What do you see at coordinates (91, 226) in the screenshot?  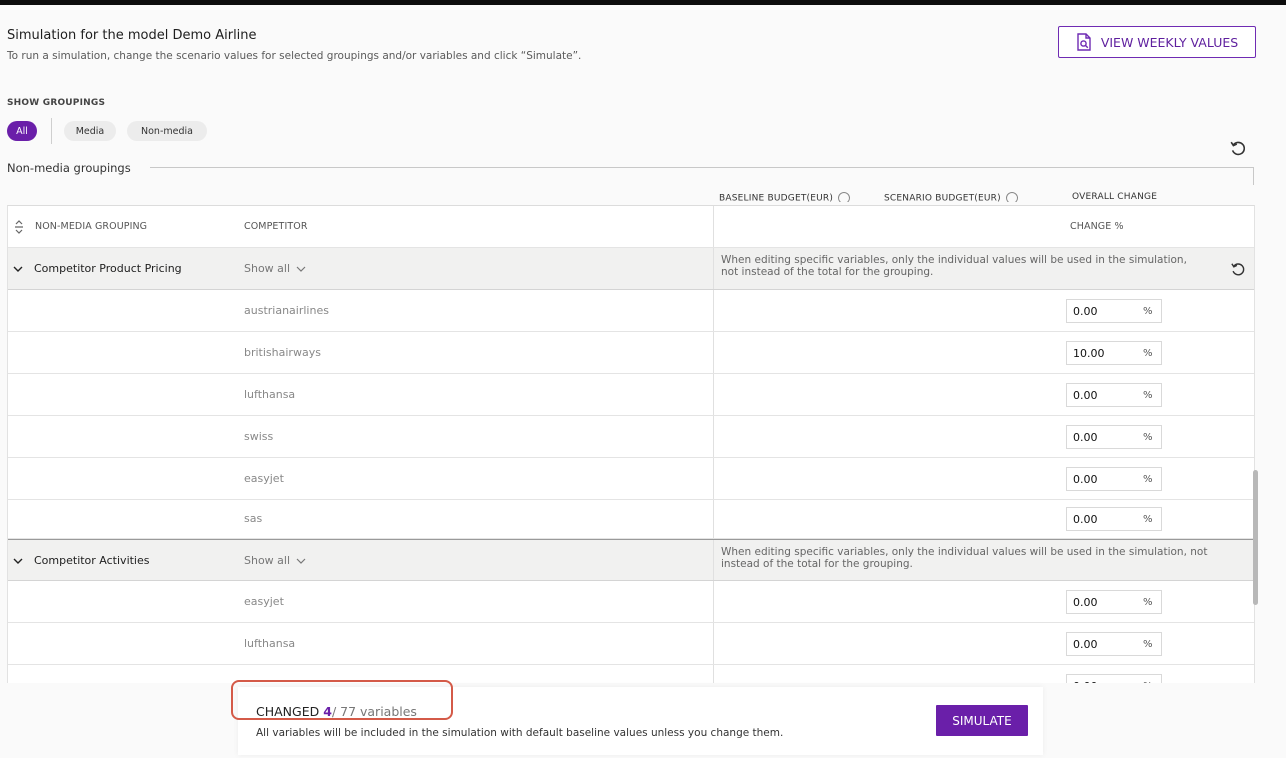 I see `column-header-grouping: NON-MEDIA GROUPING` at bounding box center [91, 226].